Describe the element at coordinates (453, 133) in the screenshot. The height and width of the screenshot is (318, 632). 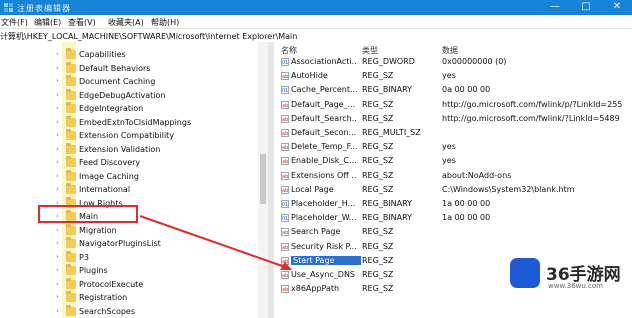
I see `value-row: ab Default_Secon... REG_MULTI_SZ` at that location.